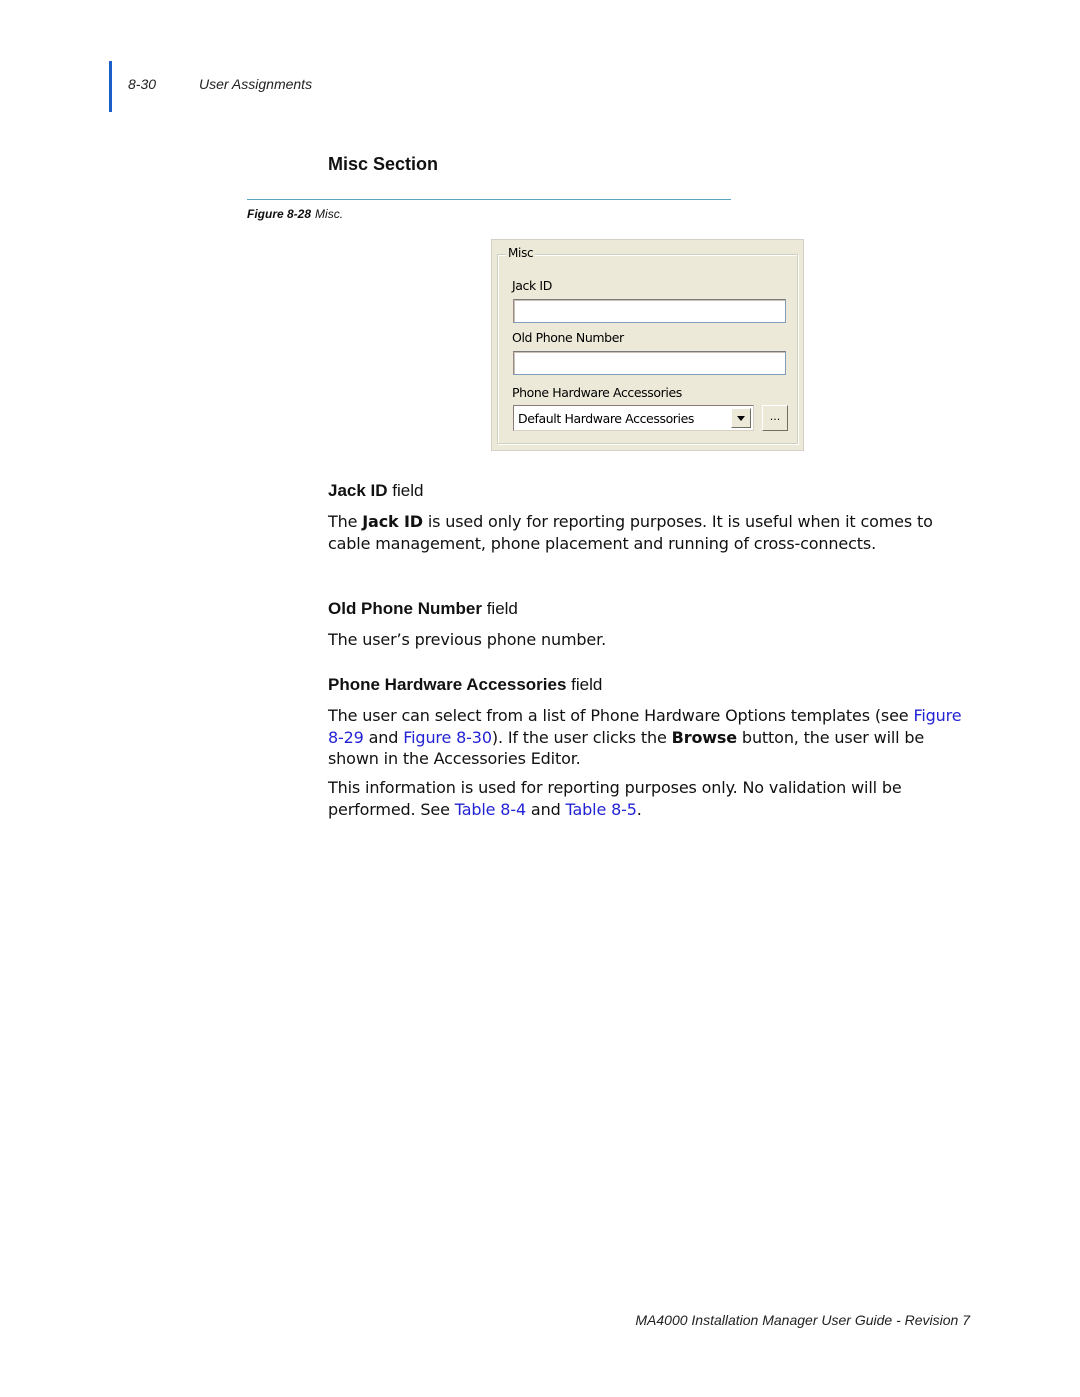 This screenshot has width=1080, height=1397. Describe the element at coordinates (649, 363) in the screenshot. I see `old-phone-number-input` at that location.